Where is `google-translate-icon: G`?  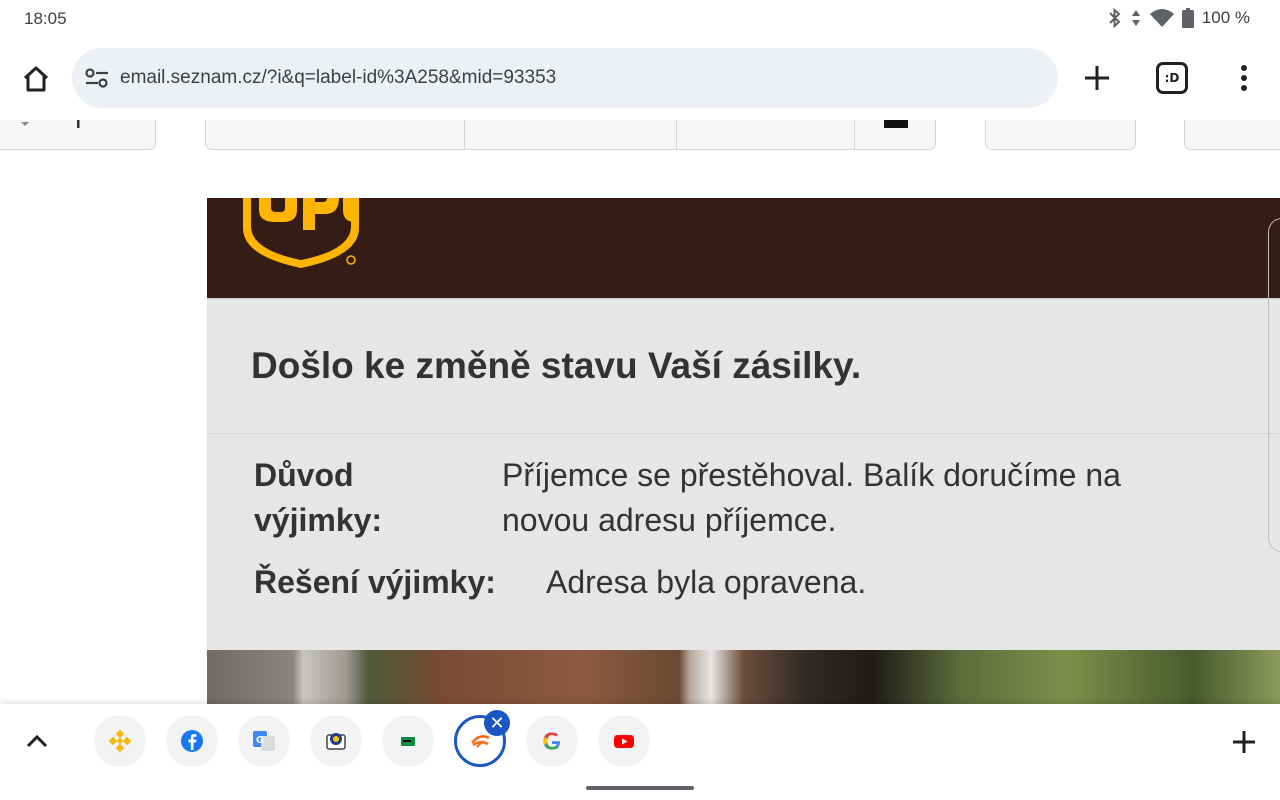
google-translate-icon: G is located at coordinates (264, 741).